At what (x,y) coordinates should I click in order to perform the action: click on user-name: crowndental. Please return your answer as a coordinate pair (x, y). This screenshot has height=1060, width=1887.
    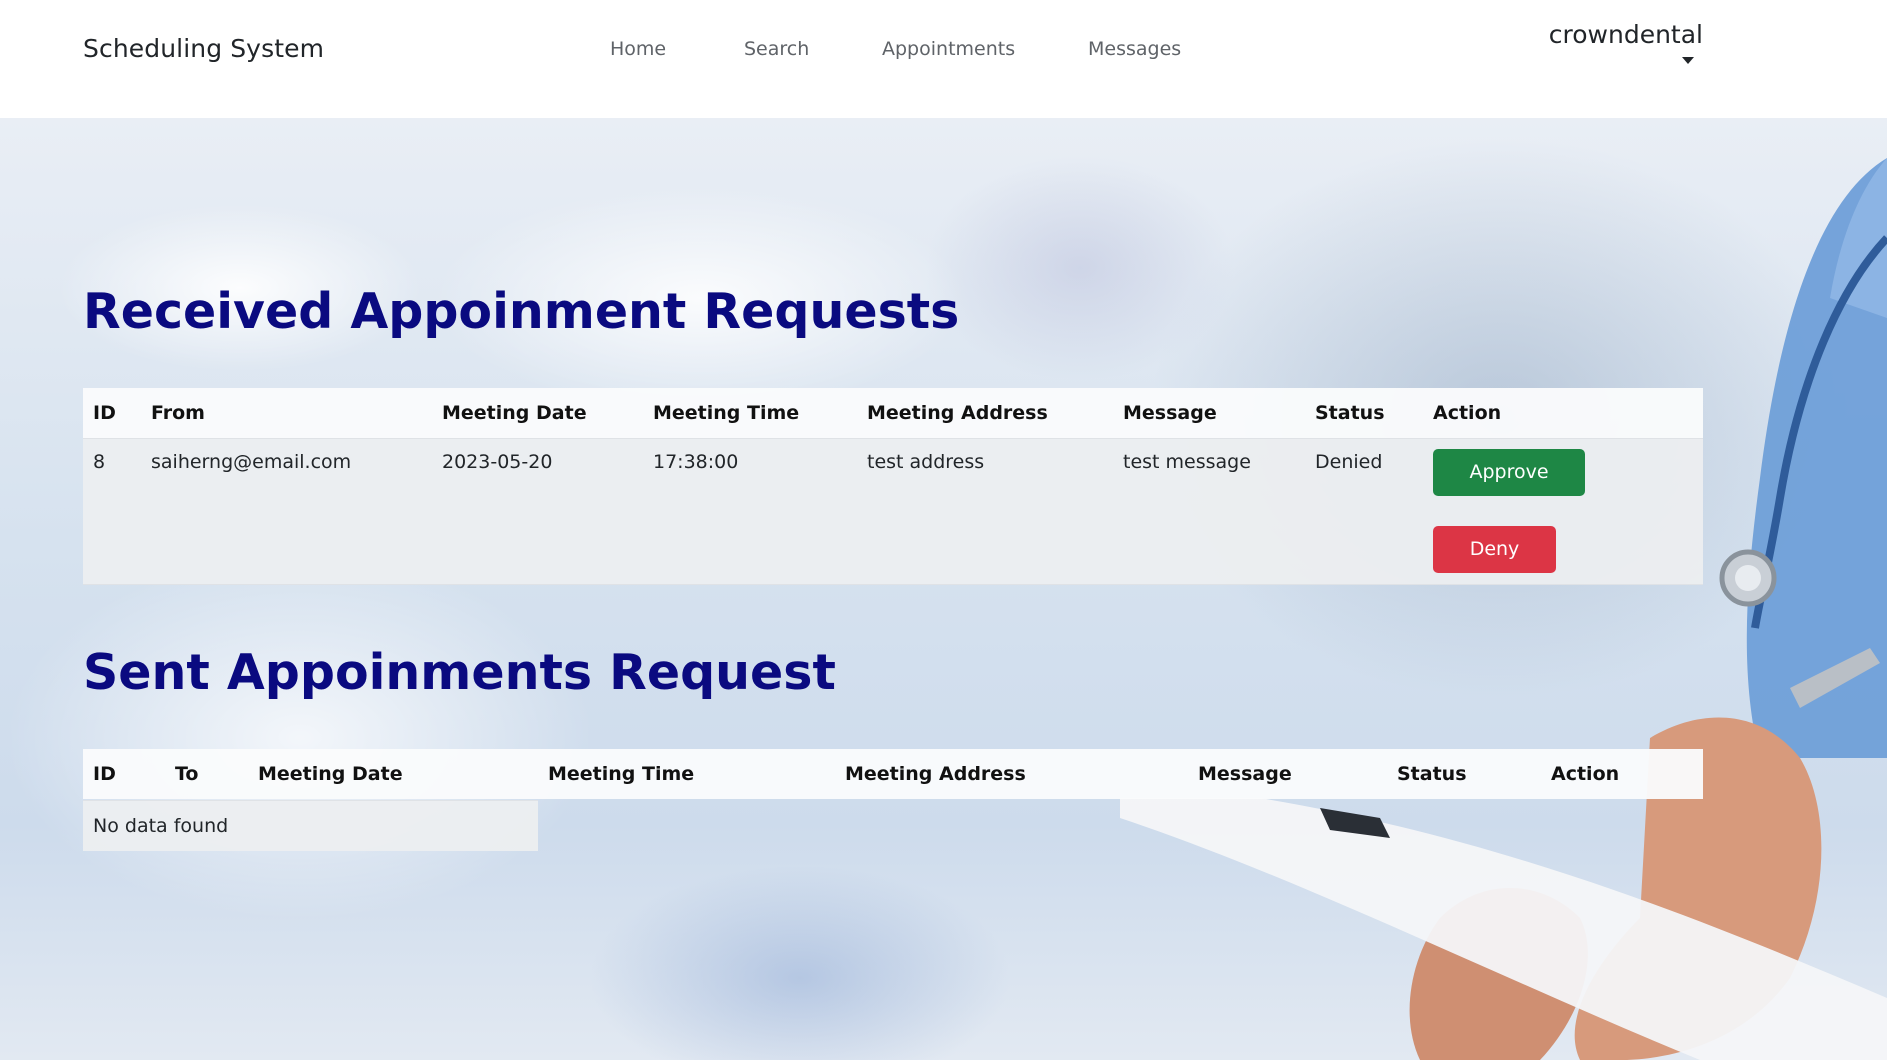
    Looking at the image, I should click on (1625, 34).